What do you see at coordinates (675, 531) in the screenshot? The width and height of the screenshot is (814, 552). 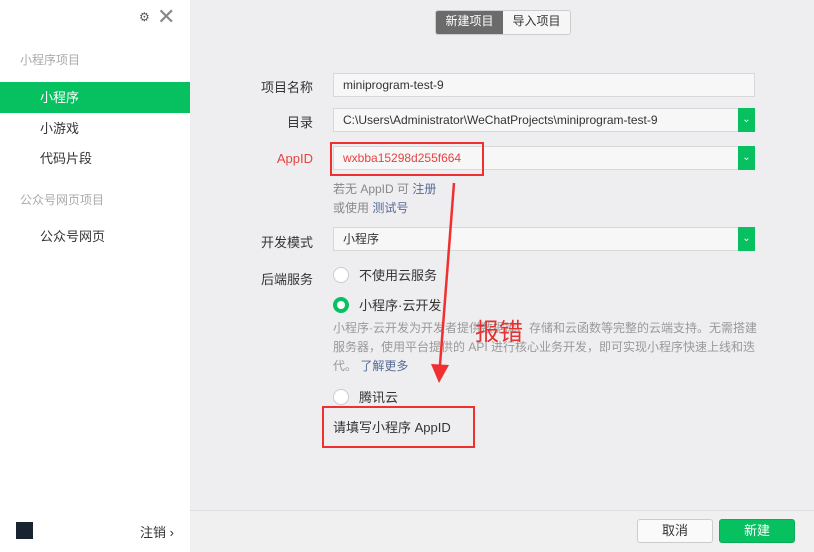 I see `cancel-button: 取消` at bounding box center [675, 531].